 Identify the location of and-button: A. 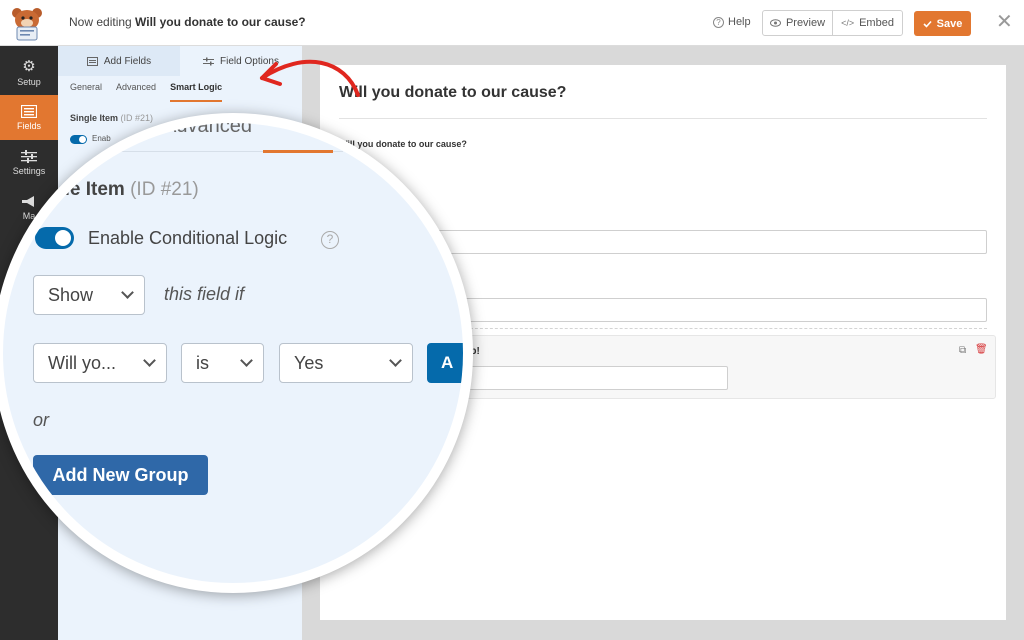
(445, 363).